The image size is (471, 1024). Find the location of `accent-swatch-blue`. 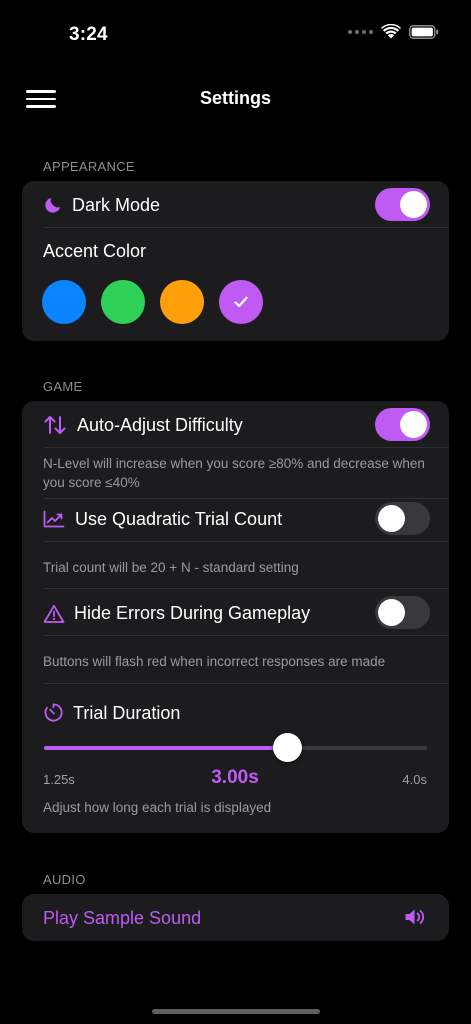

accent-swatch-blue is located at coordinates (64, 302).